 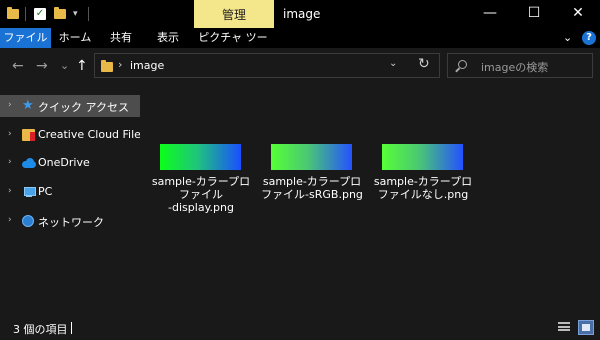 I want to click on ribbon-tabs: ファイル ホーム 共有 表示 ピクチャ ツール ⌄, so click(x=300, y=46).